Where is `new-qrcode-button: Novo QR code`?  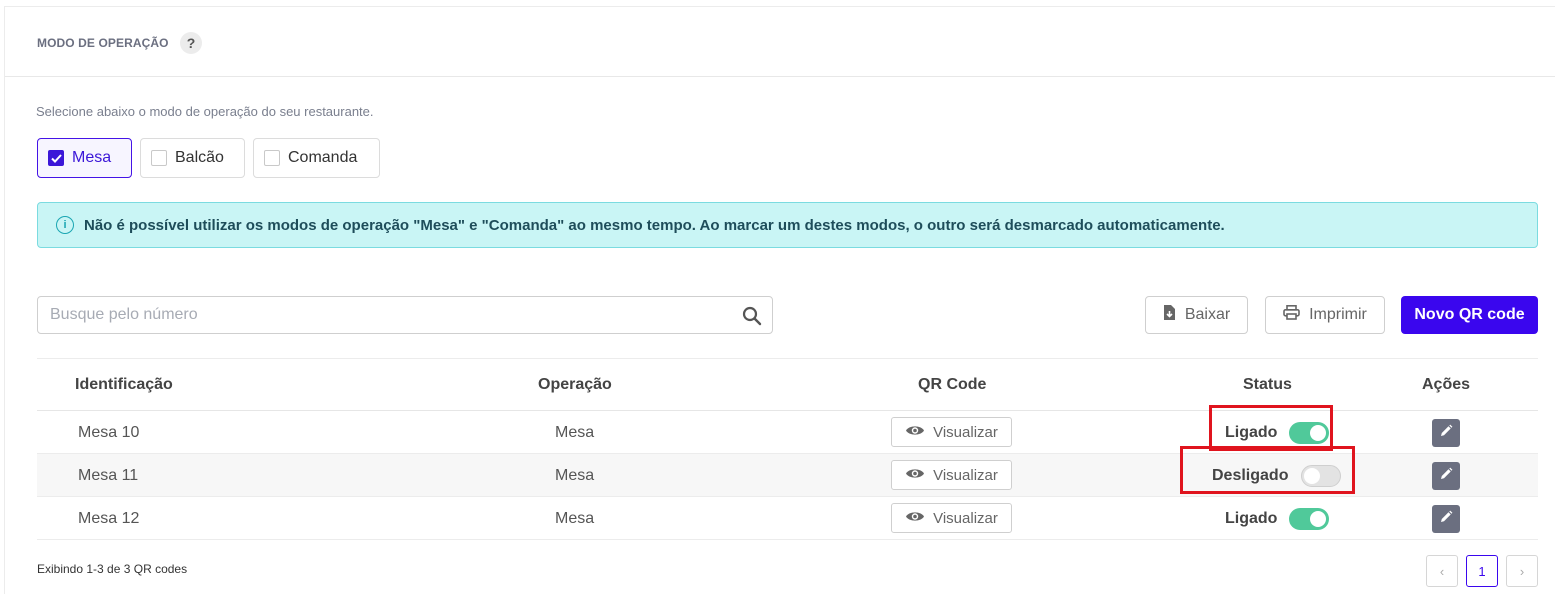 new-qrcode-button: Novo QR code is located at coordinates (1469, 315).